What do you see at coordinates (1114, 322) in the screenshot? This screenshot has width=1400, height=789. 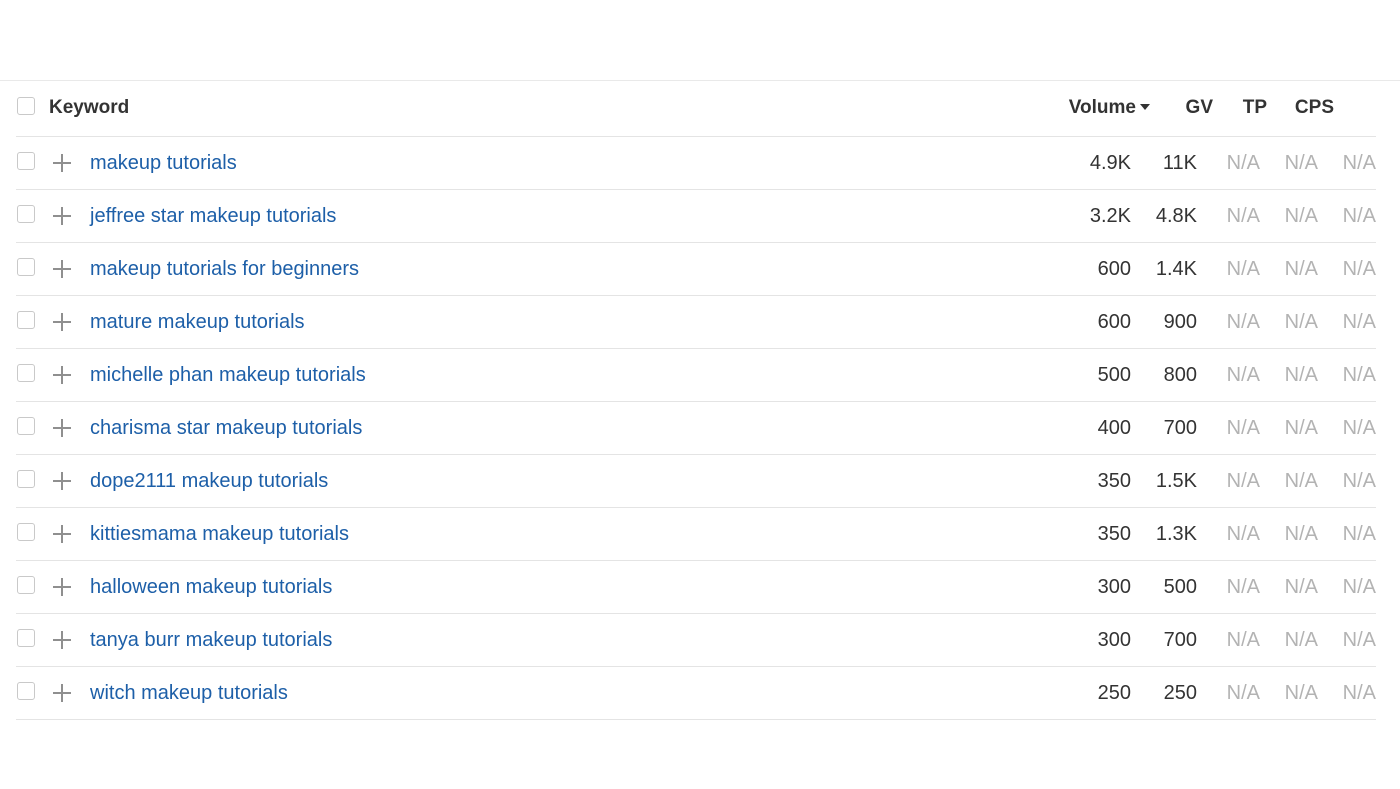 I see `cell-volume: 600` at bounding box center [1114, 322].